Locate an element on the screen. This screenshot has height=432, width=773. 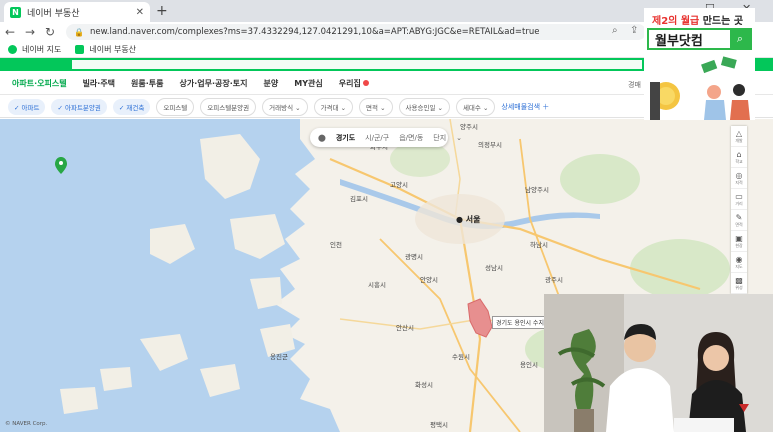
tool-label: 지적 is located at coordinates (739, 182).